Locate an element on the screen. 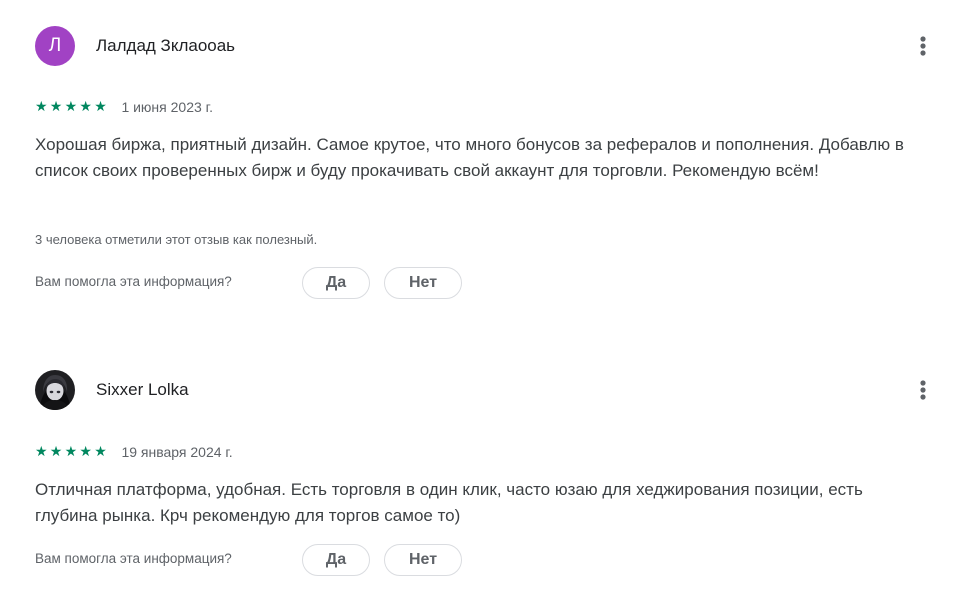 This screenshot has height=593, width=974. review-author: Лалдад Зклаооаь is located at coordinates (166, 45).